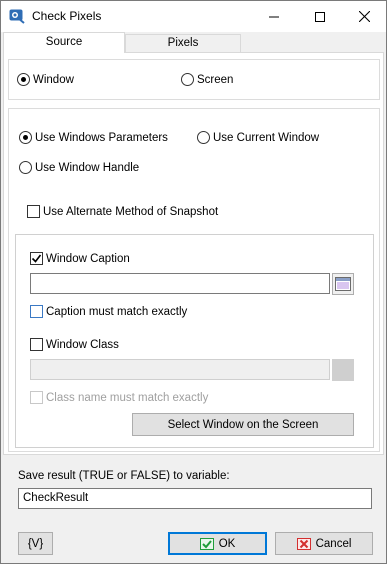 This screenshot has width=387, height=564. I want to click on use-current-window-dot, so click(203, 137).